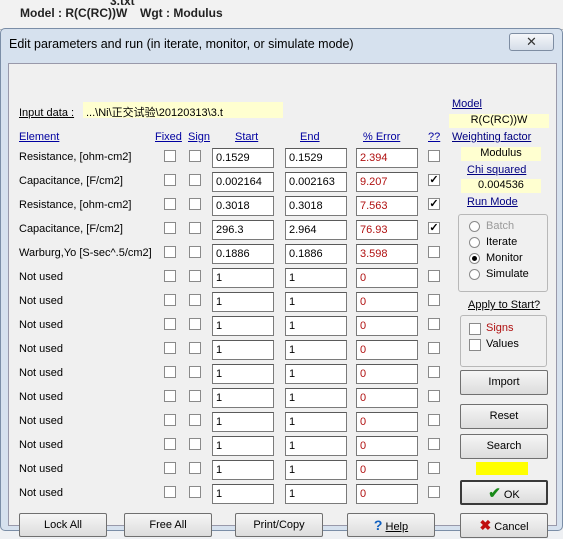  I want to click on lock-all-button: Lock All, so click(63, 525).